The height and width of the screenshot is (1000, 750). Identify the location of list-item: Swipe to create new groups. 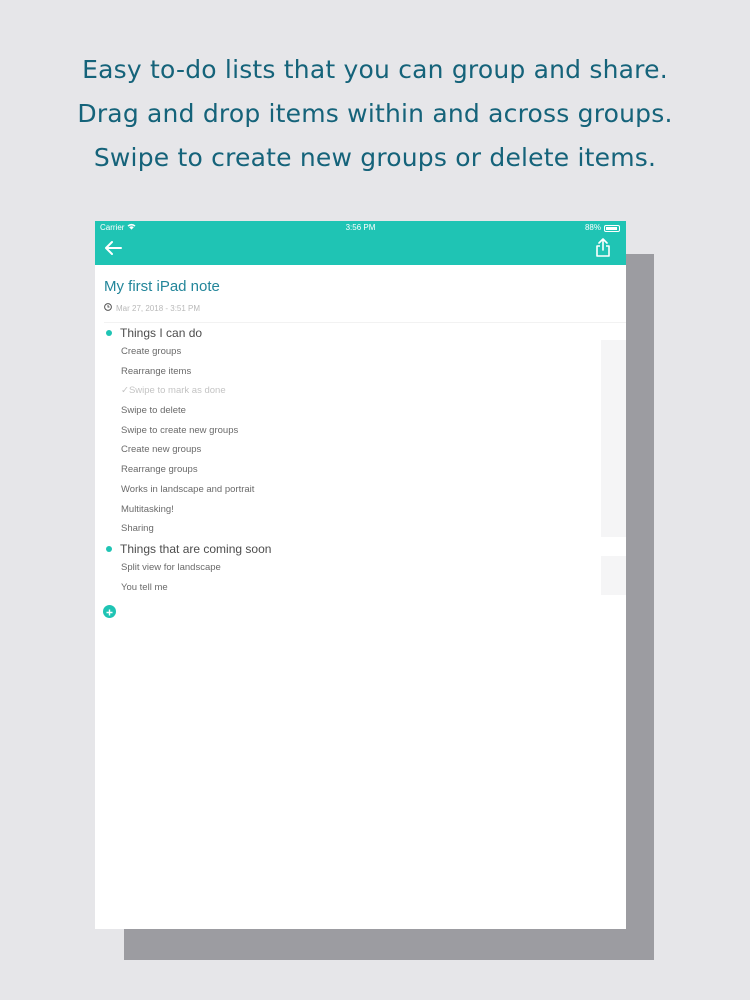
(360, 432).